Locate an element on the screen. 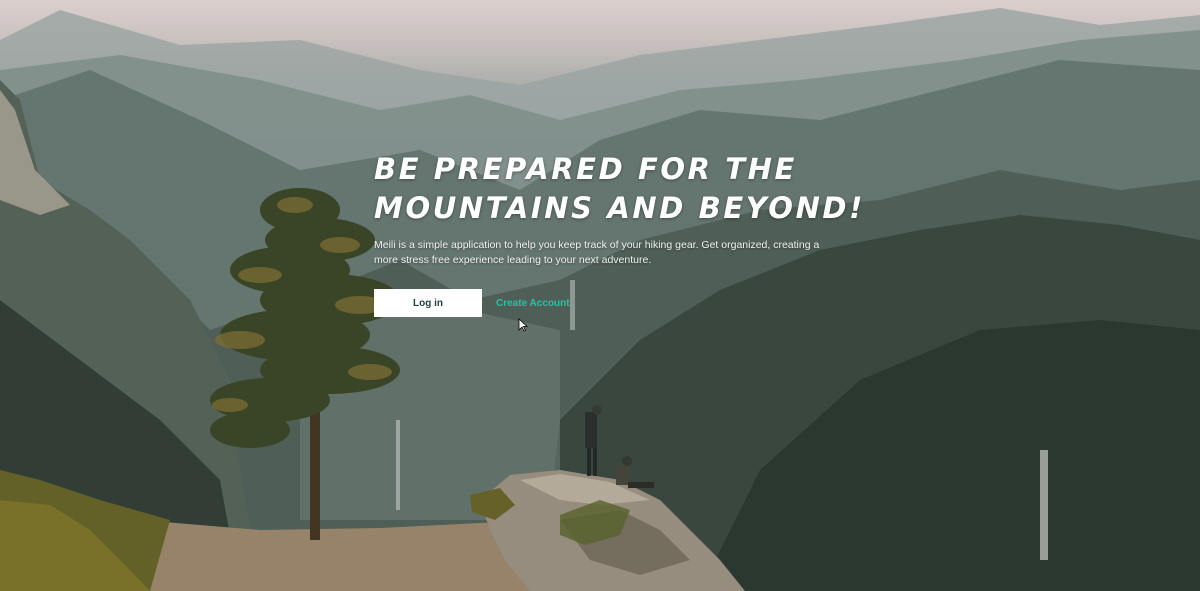  headline-line-2: MOUNTAINS AND BEYOND! is located at coordinates (619, 208).